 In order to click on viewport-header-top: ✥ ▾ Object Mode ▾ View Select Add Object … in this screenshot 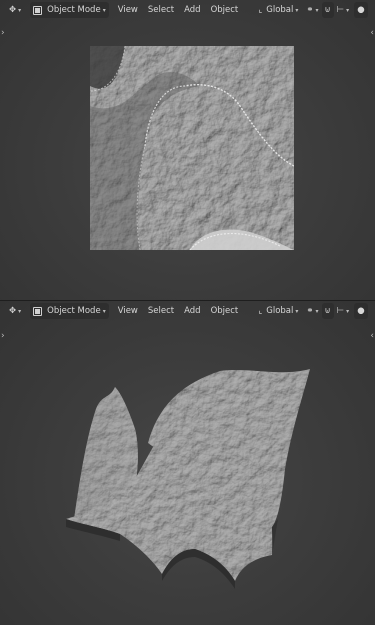, I will do `click(187, 10)`.